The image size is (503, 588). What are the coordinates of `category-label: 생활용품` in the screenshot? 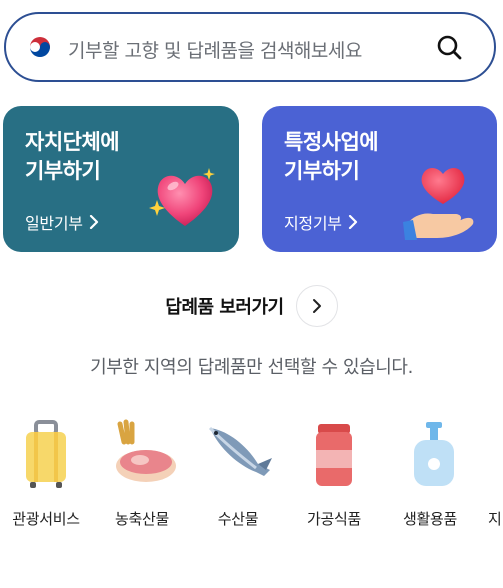 It's located at (429, 519).